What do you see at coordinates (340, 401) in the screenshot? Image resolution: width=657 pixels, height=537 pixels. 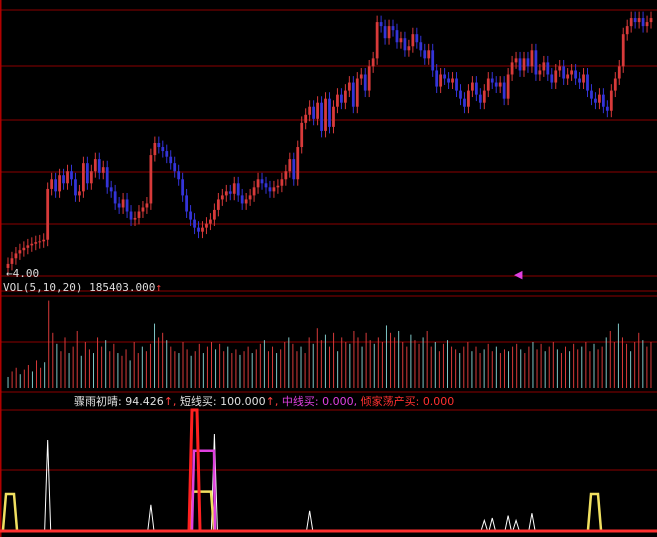 I see `mid-buy-value: 0.000,` at bounding box center [340, 401].